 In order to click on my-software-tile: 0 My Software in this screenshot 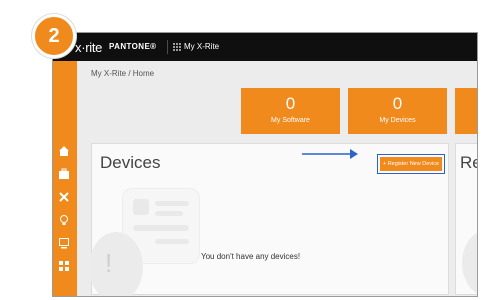, I will do `click(290, 111)`.